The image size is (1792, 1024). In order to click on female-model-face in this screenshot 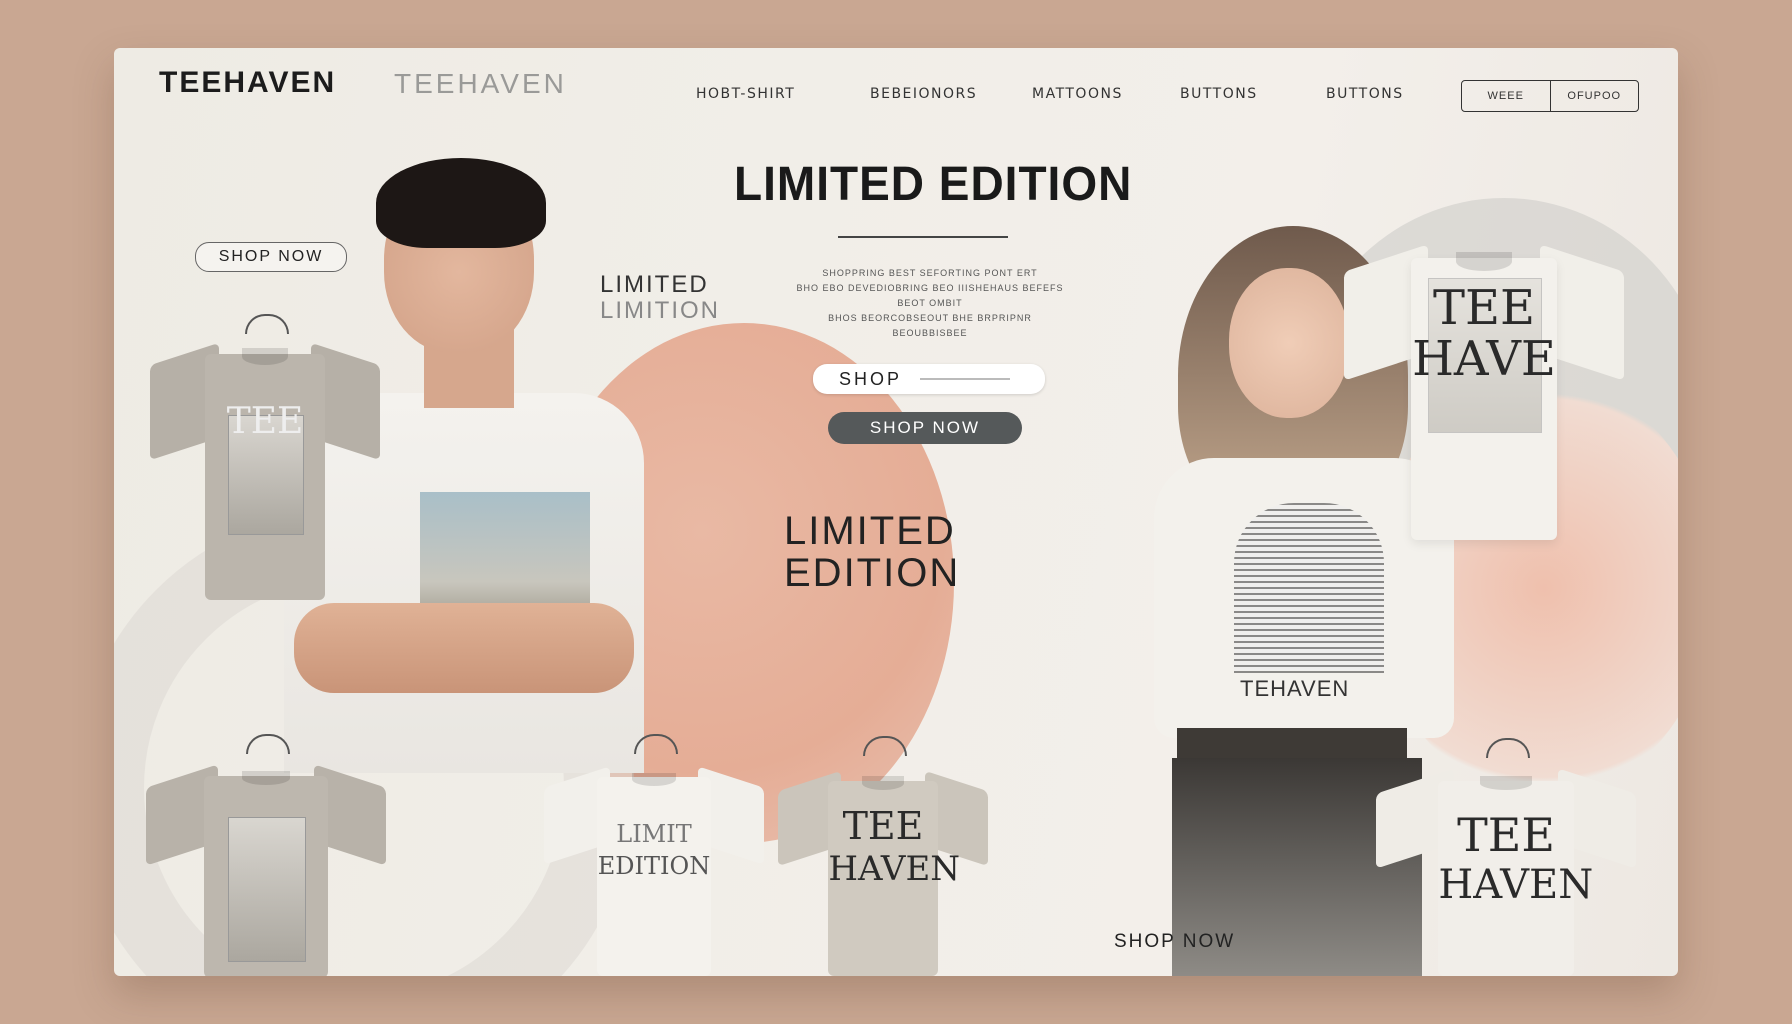, I will do `click(1289, 343)`.